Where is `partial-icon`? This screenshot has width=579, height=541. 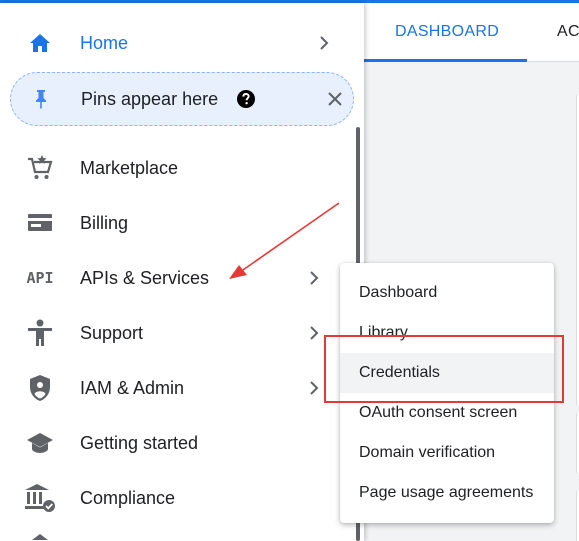 partial-icon is located at coordinates (40, 535).